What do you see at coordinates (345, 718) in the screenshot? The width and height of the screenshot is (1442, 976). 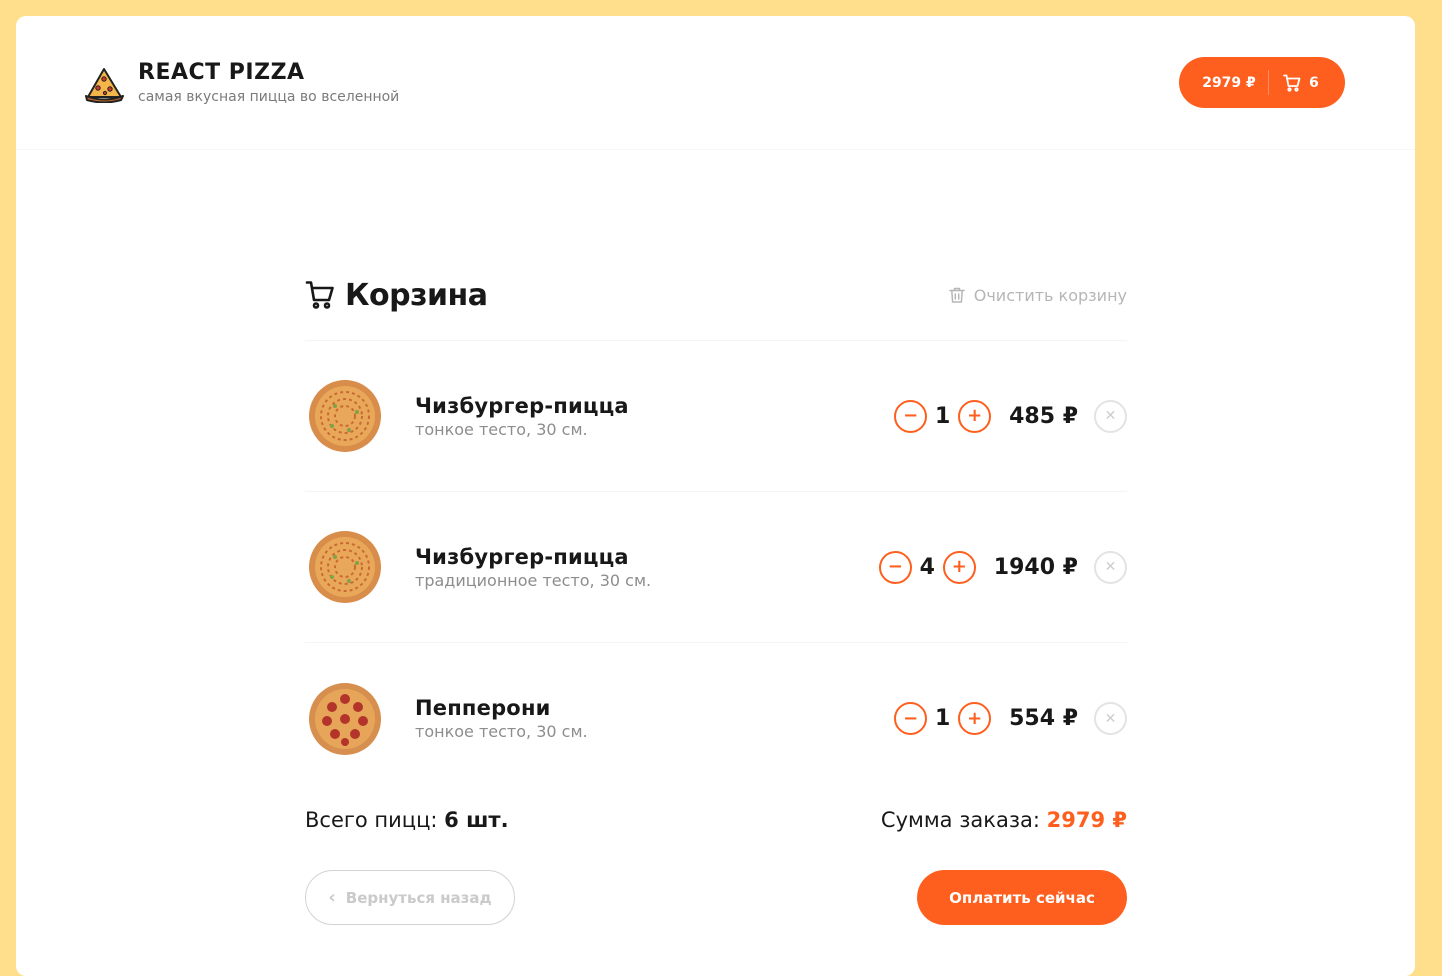 I see `pepperoni-pizza-image` at bounding box center [345, 718].